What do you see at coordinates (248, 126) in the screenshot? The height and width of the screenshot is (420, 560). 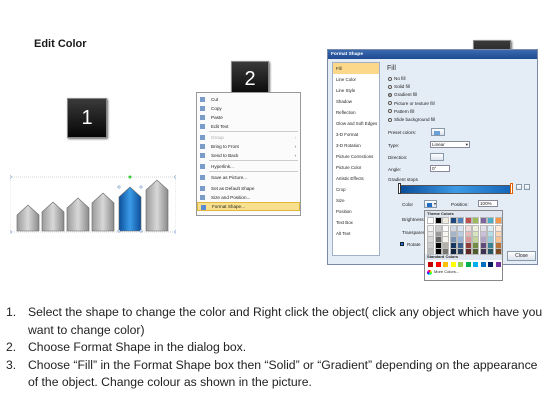 I see `context-menu-item: Edit Text` at bounding box center [248, 126].